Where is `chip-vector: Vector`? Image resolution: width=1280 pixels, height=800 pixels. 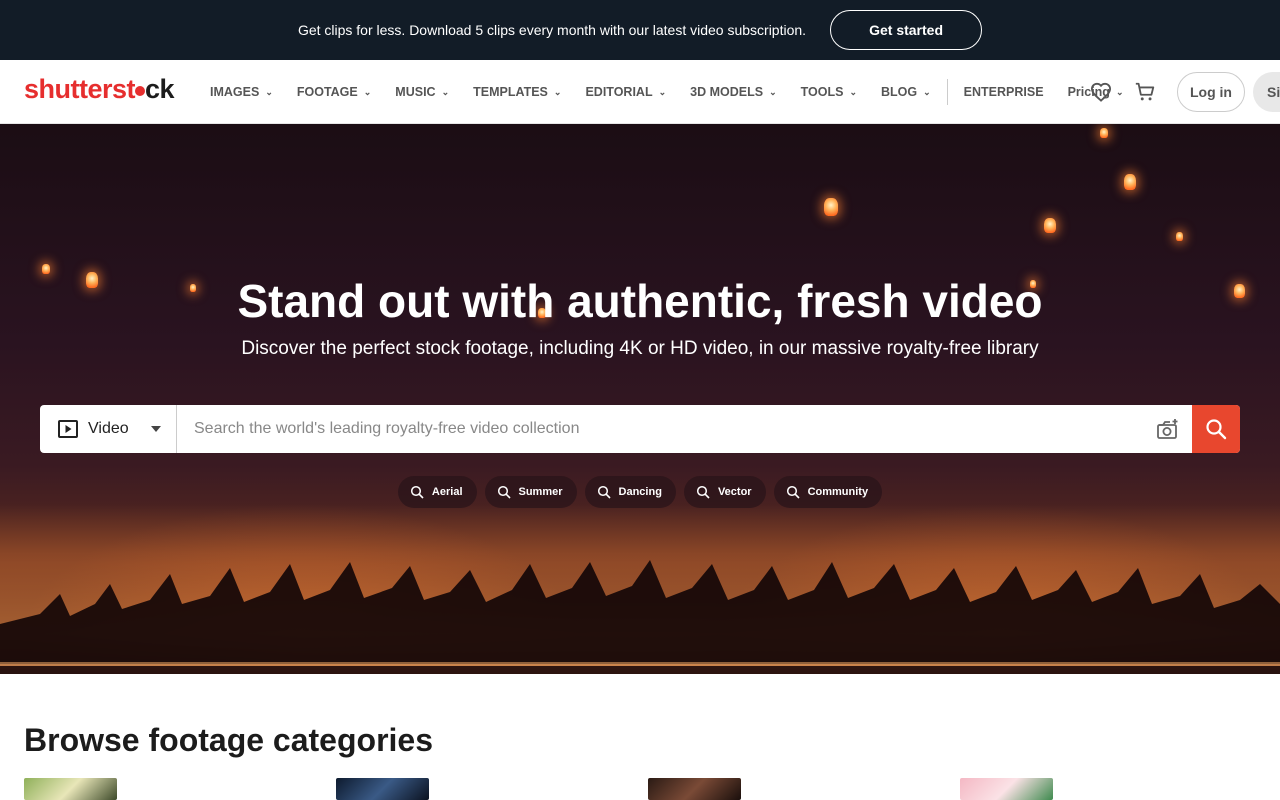
chip-vector: Vector is located at coordinates (724, 492).